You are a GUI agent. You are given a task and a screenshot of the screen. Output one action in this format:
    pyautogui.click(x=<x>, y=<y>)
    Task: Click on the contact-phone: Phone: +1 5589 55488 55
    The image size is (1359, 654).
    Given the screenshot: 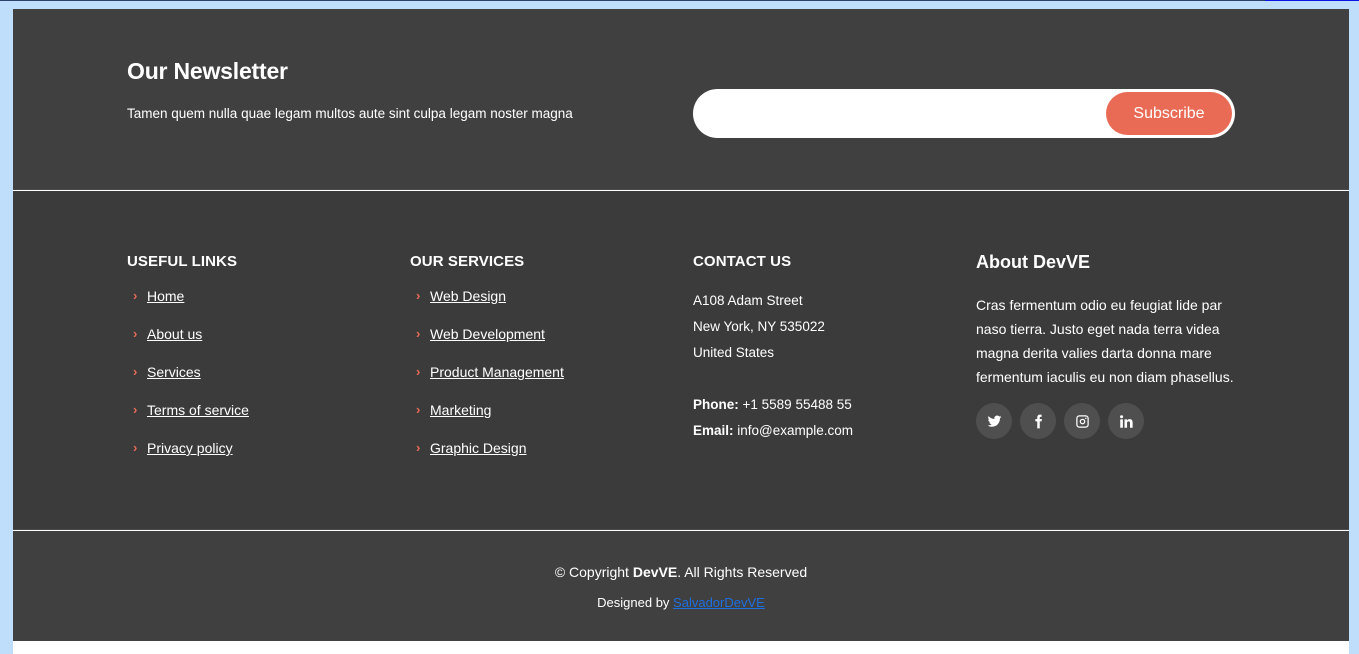 What is the action you would take?
    pyautogui.click(x=773, y=405)
    